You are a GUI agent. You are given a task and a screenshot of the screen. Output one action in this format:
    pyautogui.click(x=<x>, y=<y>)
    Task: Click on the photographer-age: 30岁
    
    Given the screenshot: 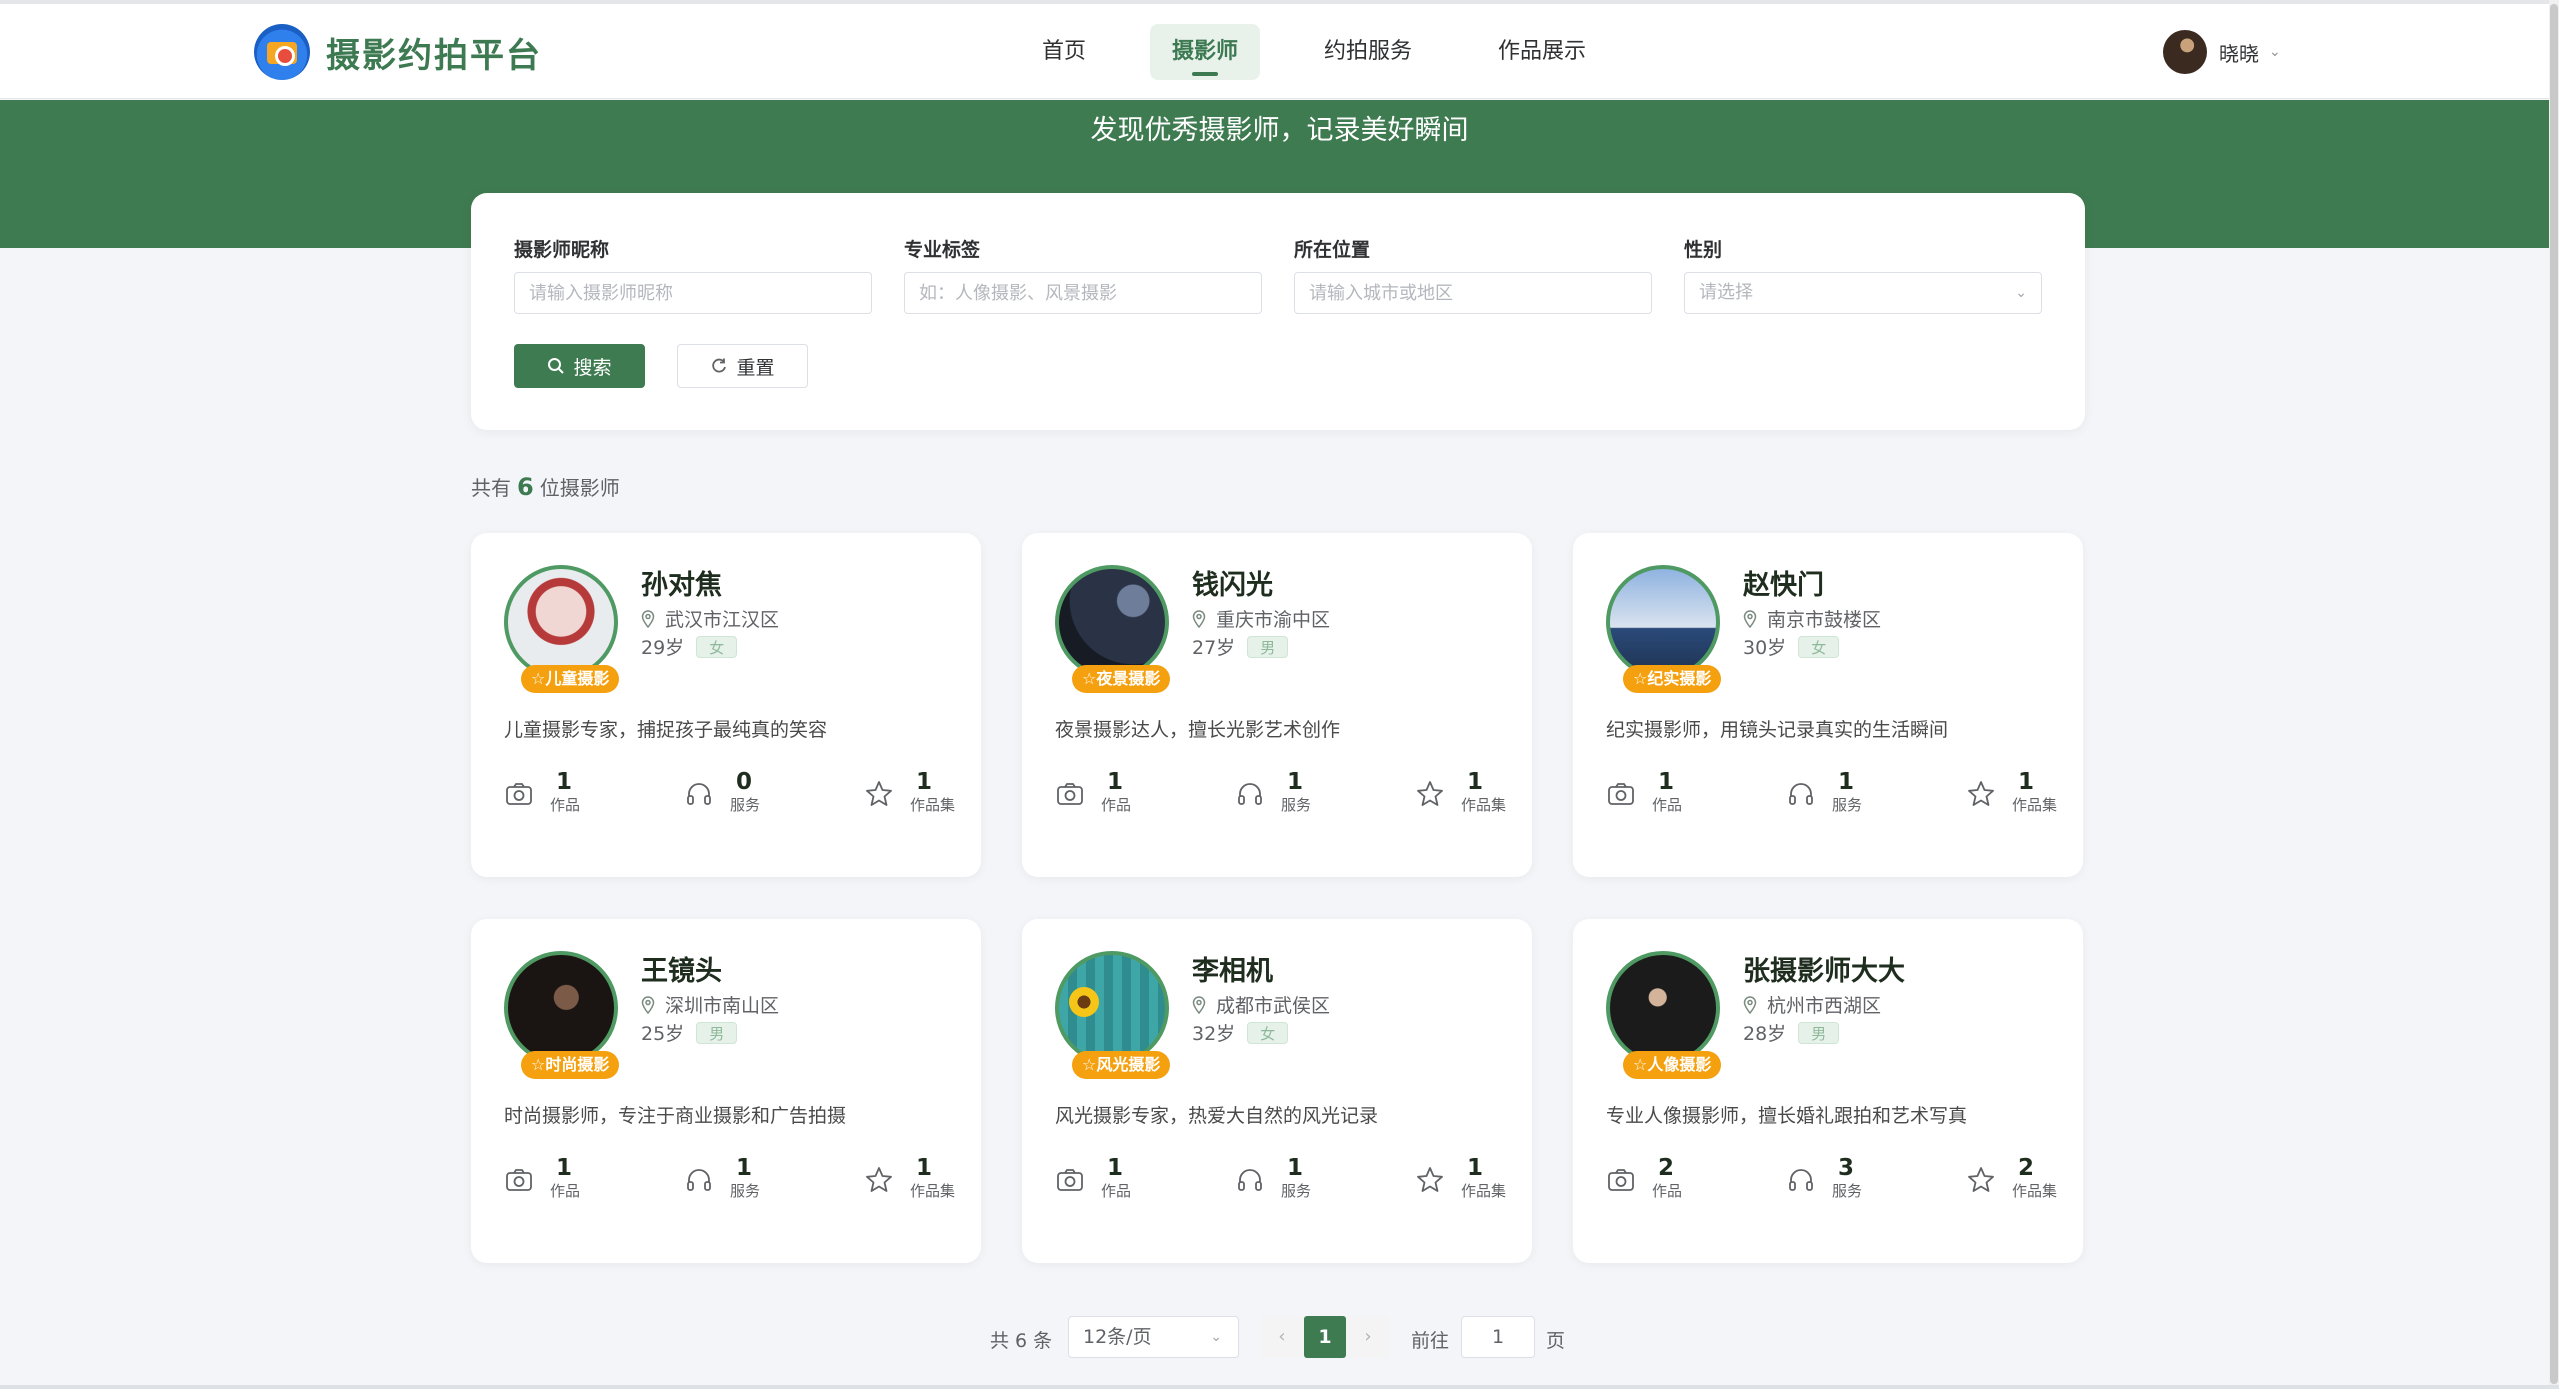 What is the action you would take?
    pyautogui.click(x=1765, y=648)
    